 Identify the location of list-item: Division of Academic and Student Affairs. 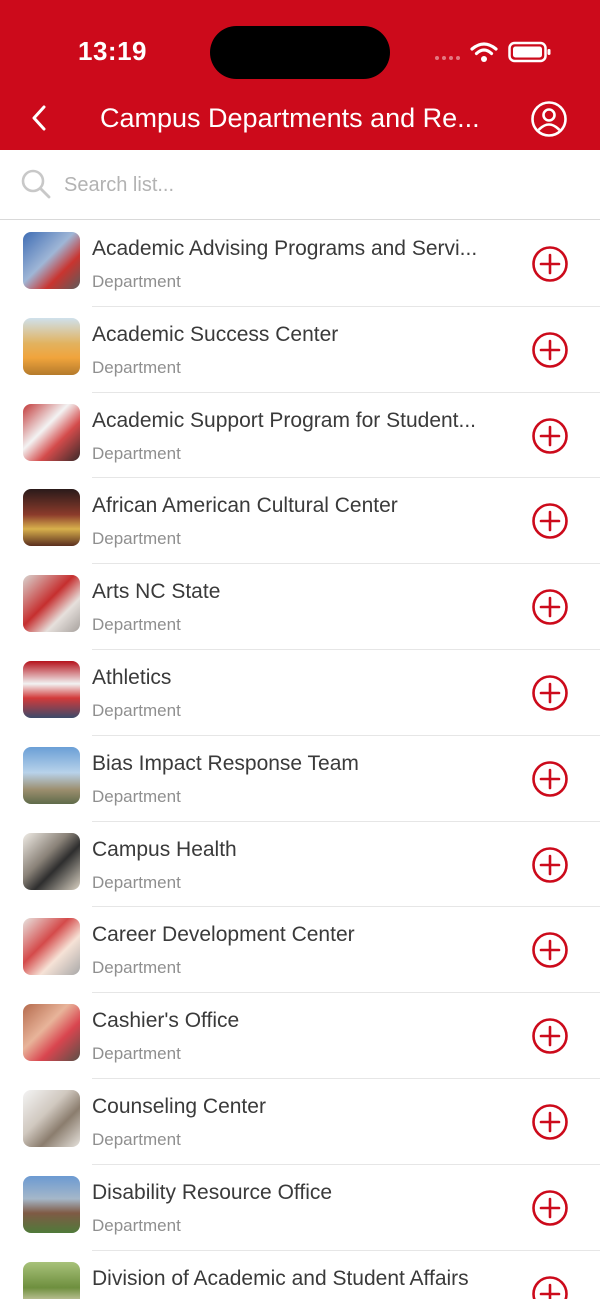
(300, 1275).